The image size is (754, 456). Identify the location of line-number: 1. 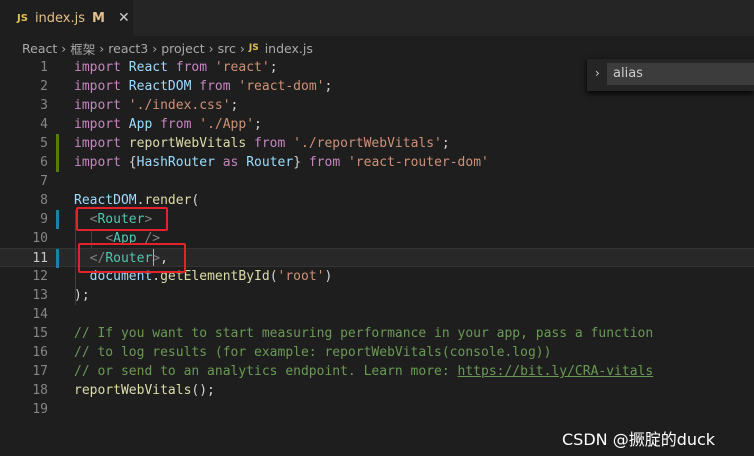
(44, 67).